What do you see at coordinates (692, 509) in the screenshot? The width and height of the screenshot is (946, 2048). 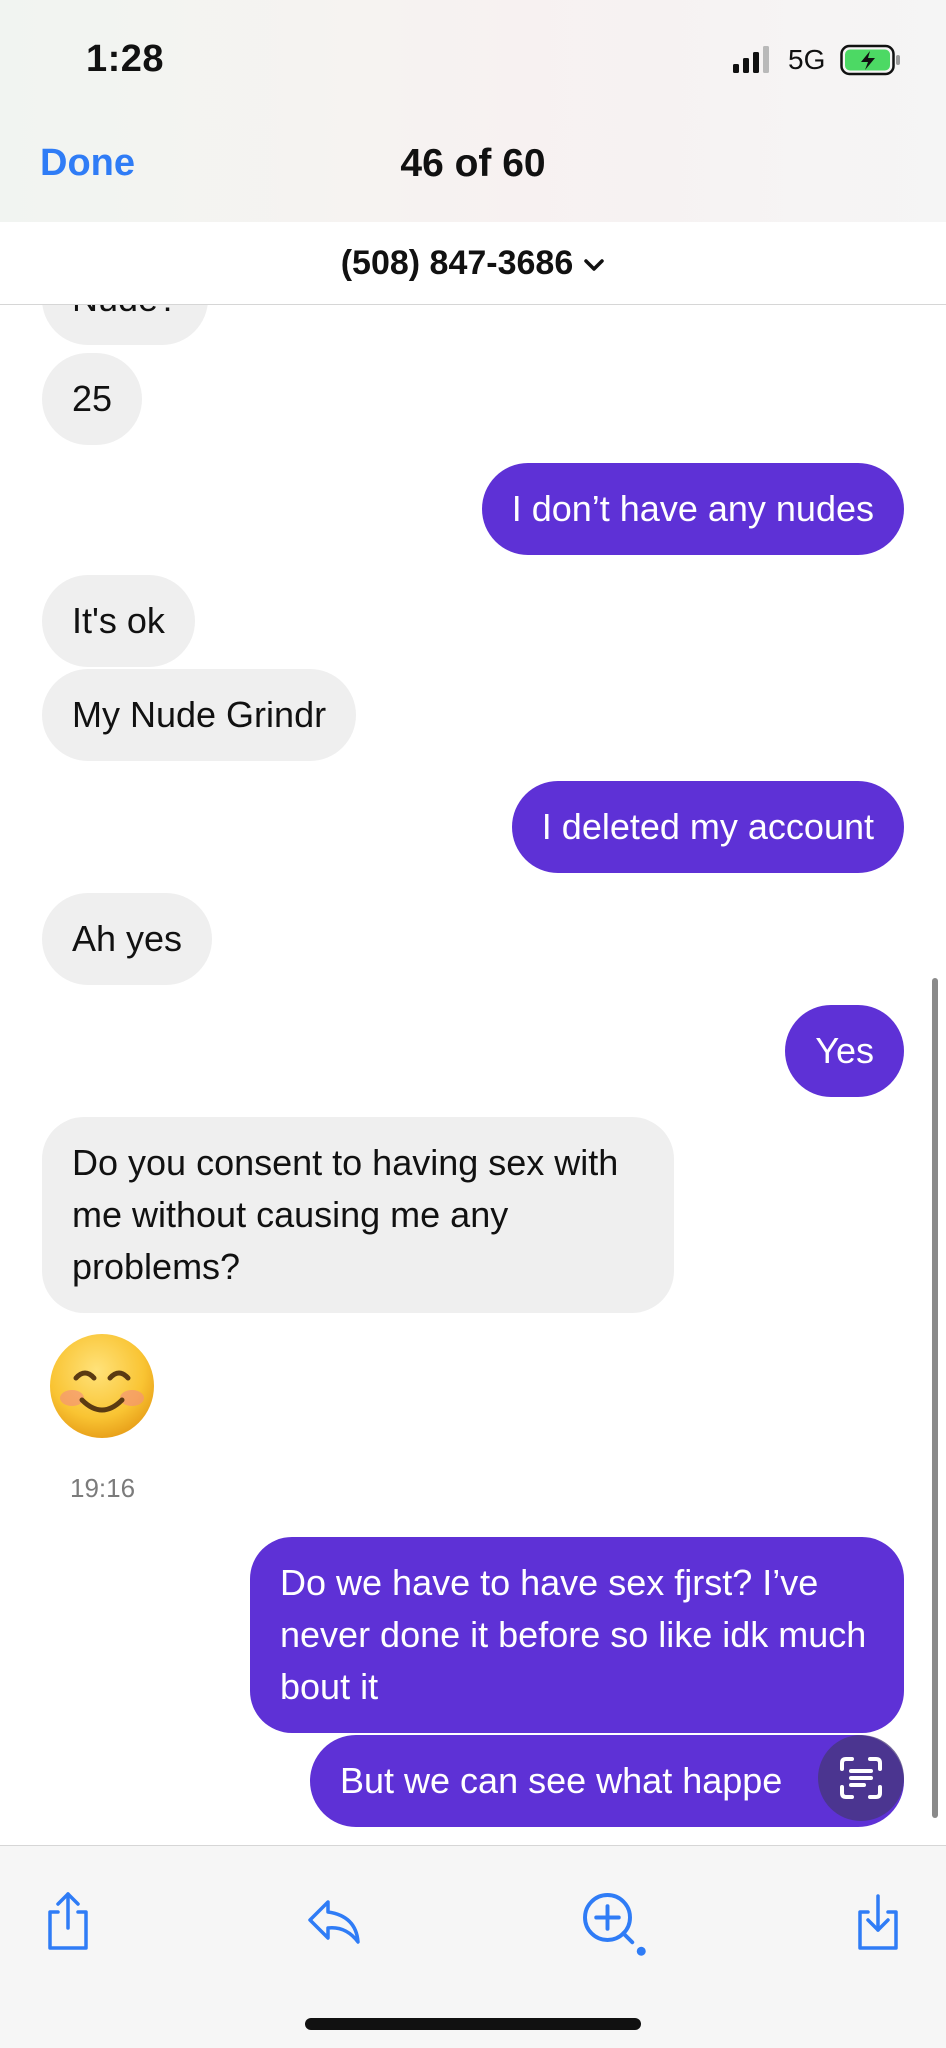 I see `outgoing-message: I don’t have any nudes` at bounding box center [692, 509].